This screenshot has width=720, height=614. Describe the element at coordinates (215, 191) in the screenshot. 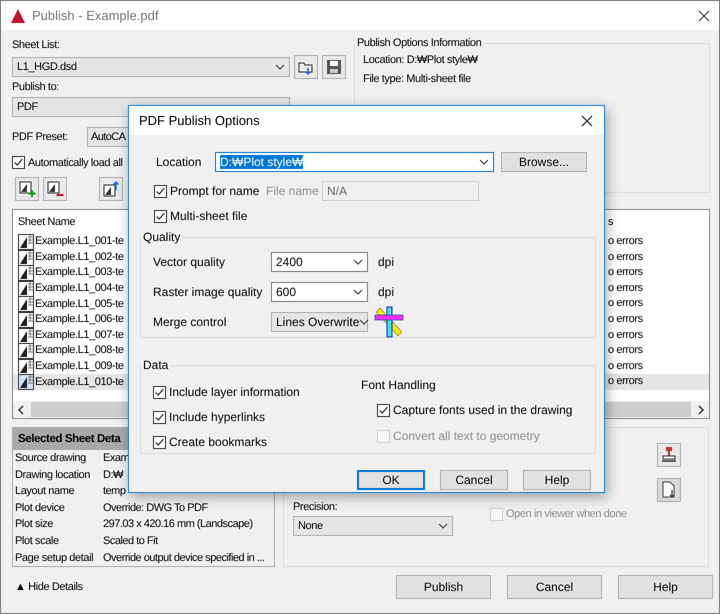

I see `checkbox-label: Prompt for name` at that location.